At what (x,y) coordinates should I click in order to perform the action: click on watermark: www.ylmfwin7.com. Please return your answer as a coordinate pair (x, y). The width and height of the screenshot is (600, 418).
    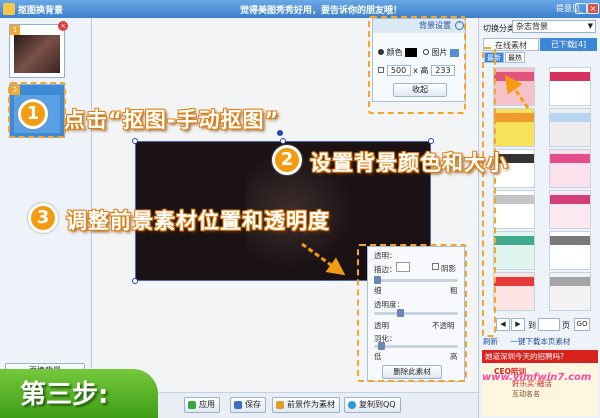
    Looking at the image, I should click on (537, 377).